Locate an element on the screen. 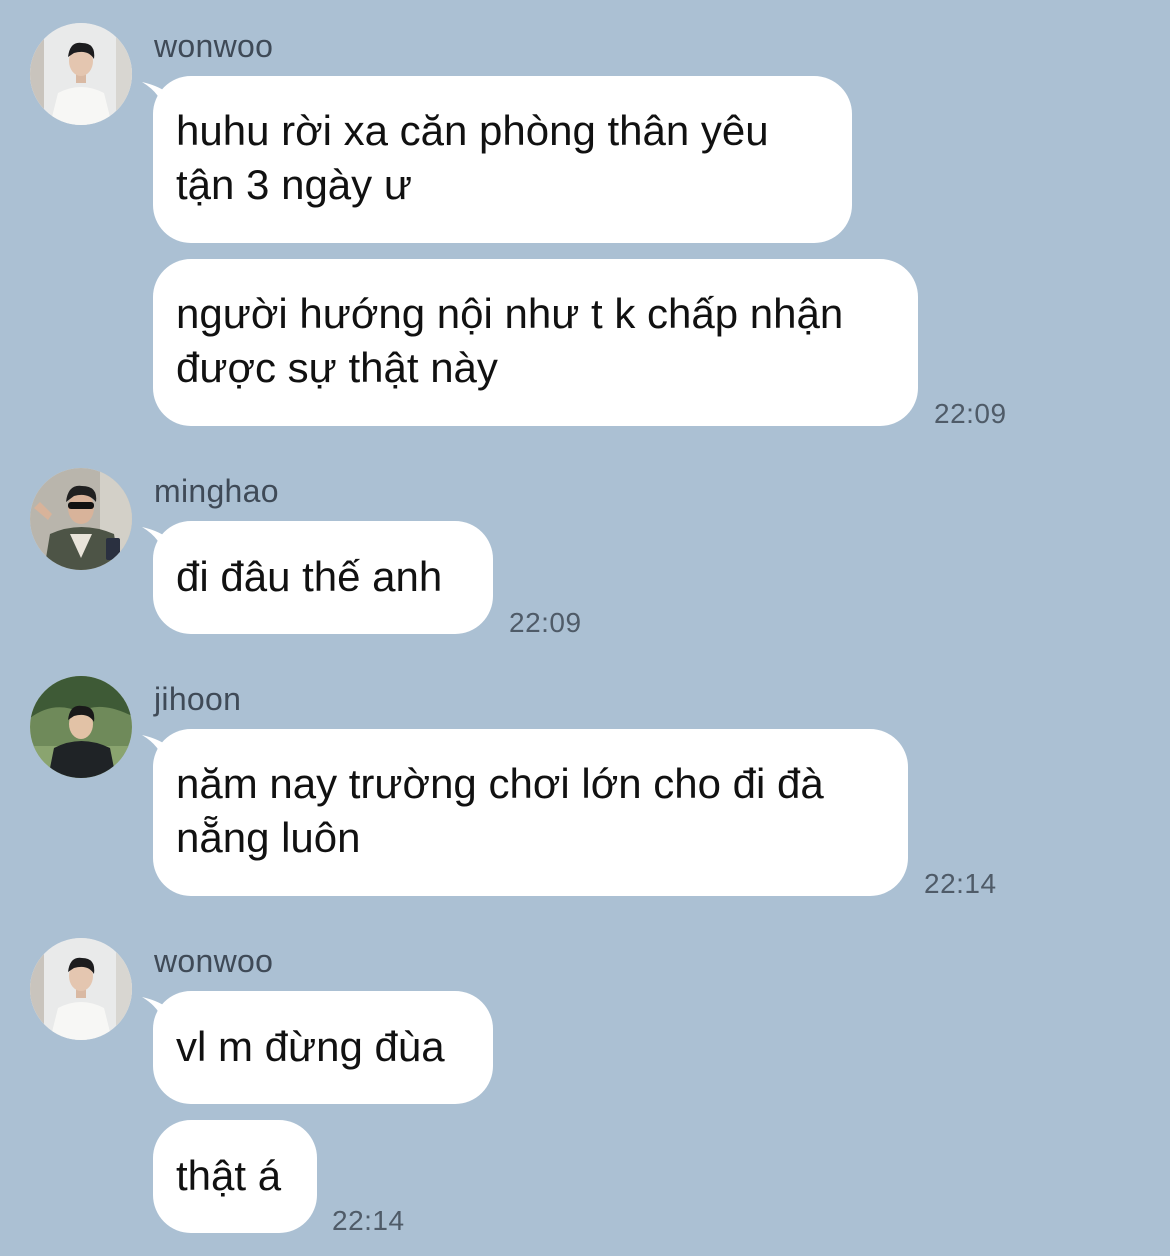 The width and height of the screenshot is (1170, 1256). avatar-jihoon is located at coordinates (81, 727).